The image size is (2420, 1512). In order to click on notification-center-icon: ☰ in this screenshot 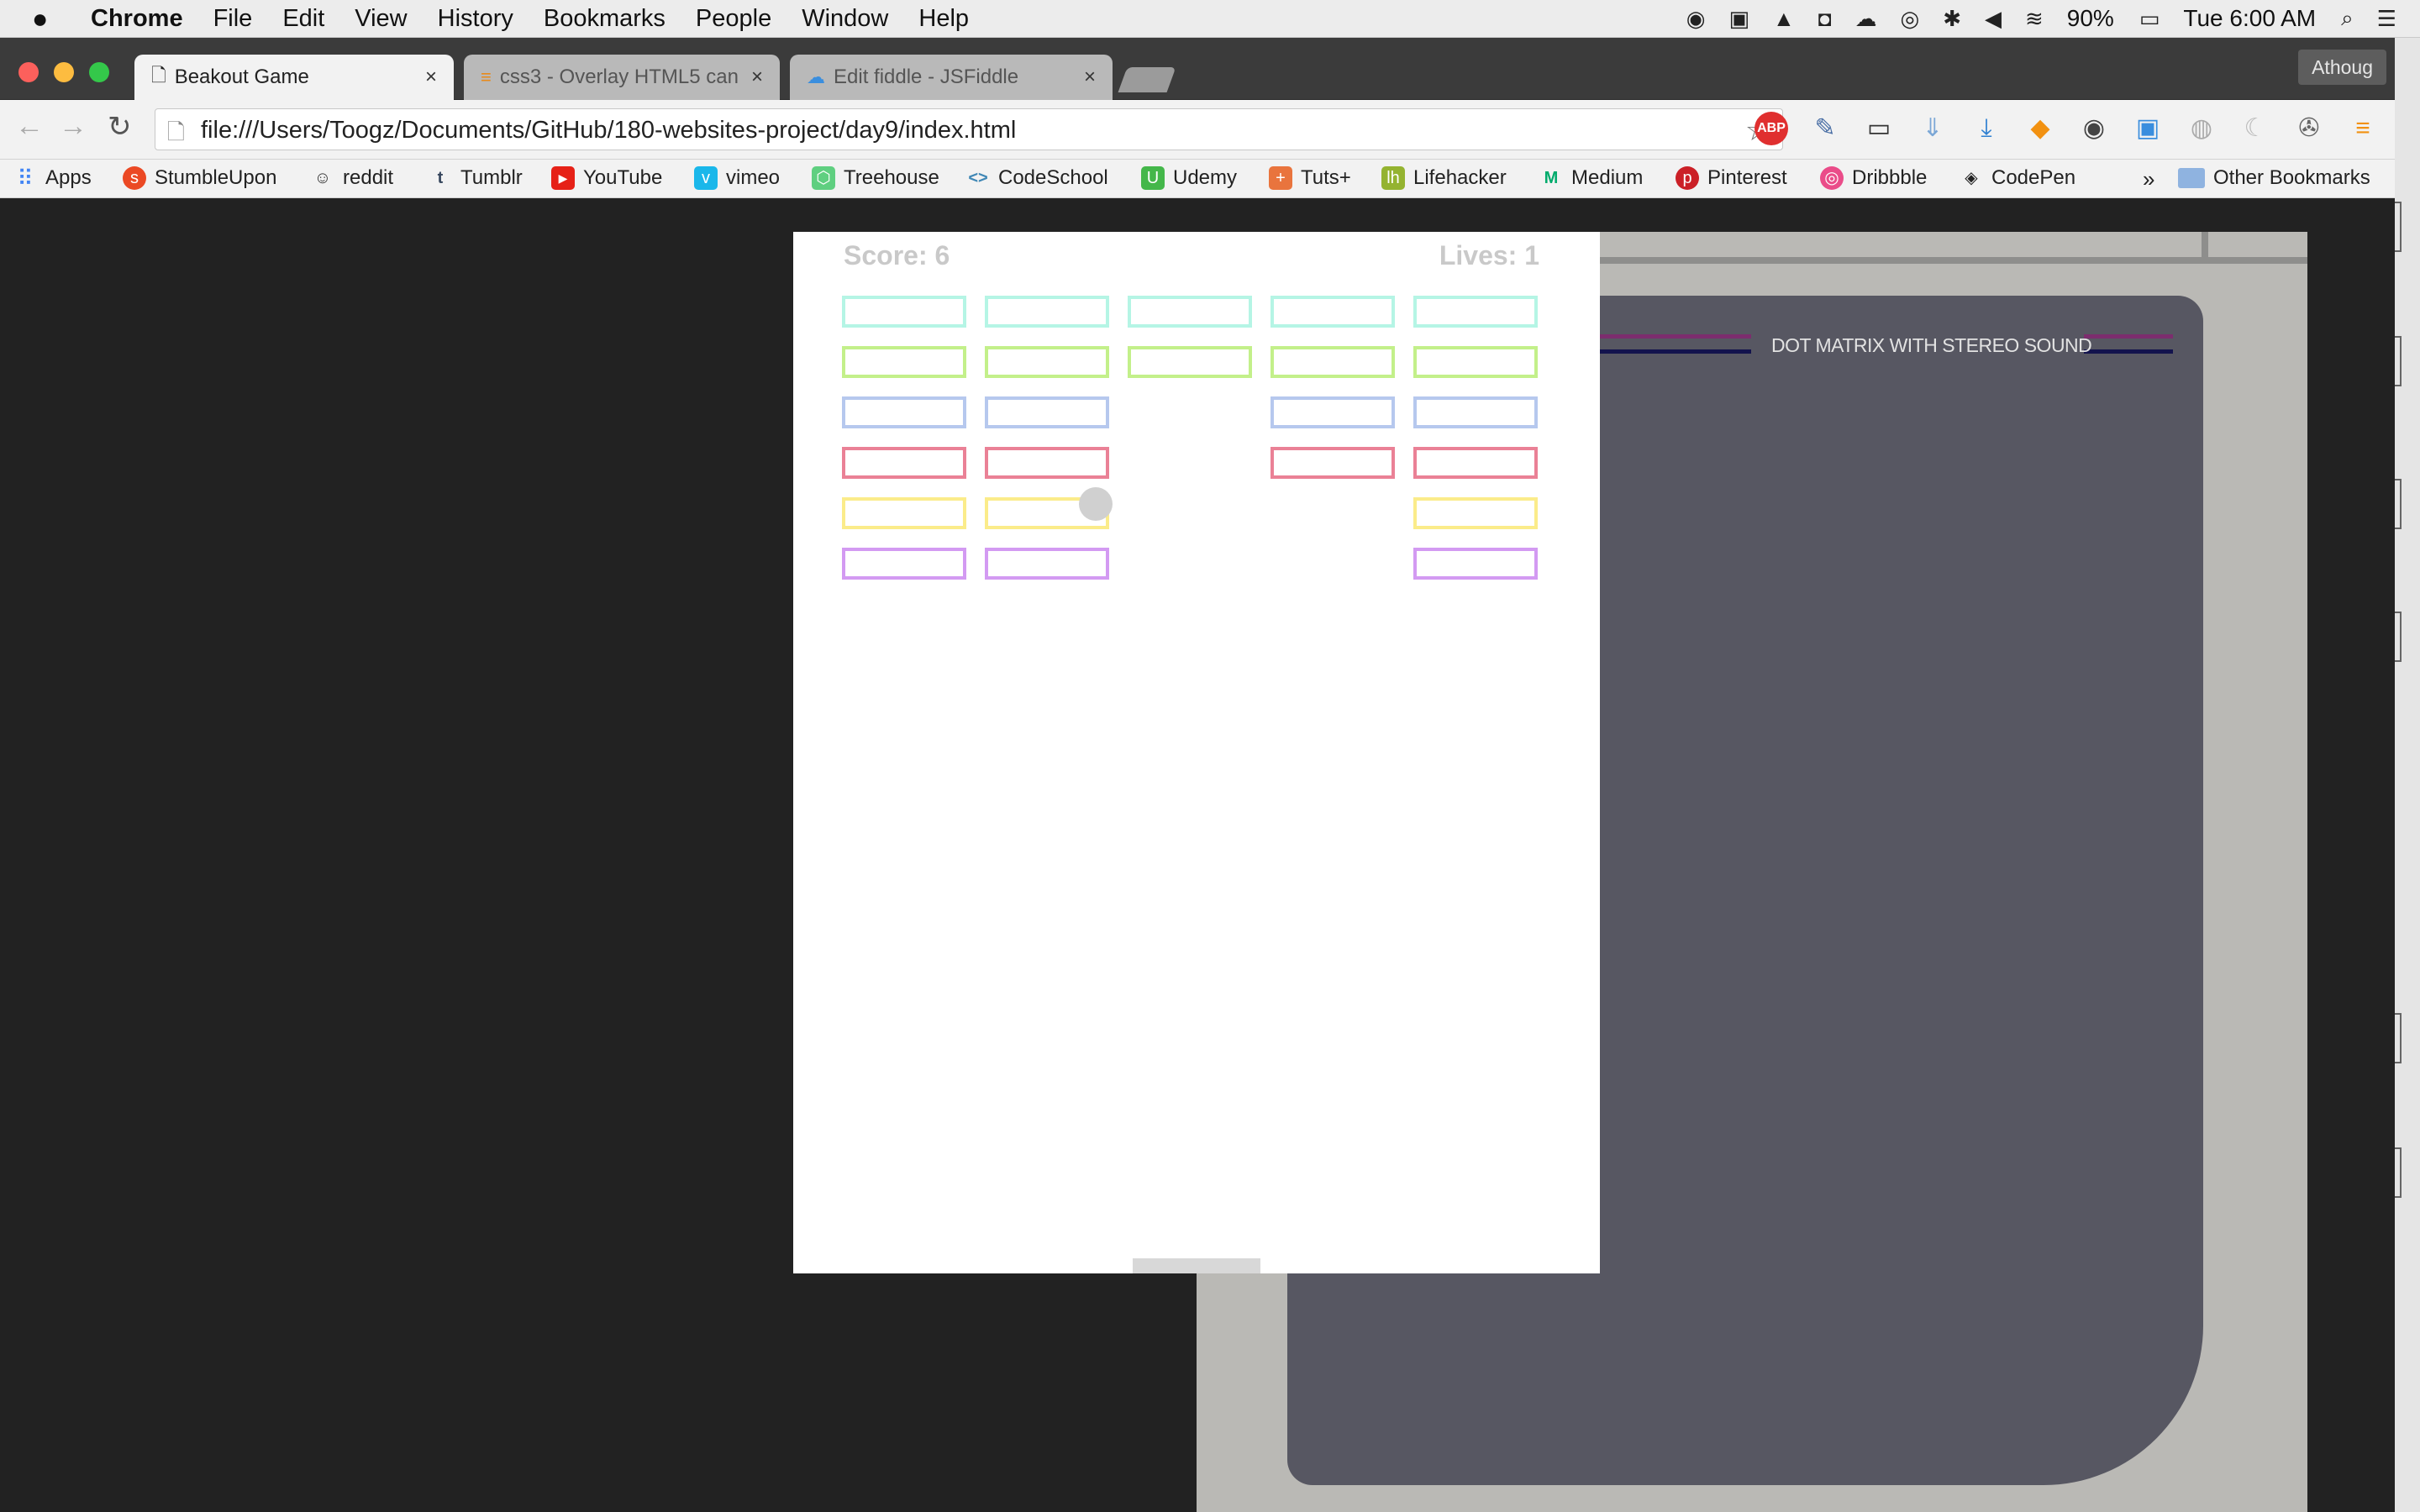, I will do `click(2387, 19)`.